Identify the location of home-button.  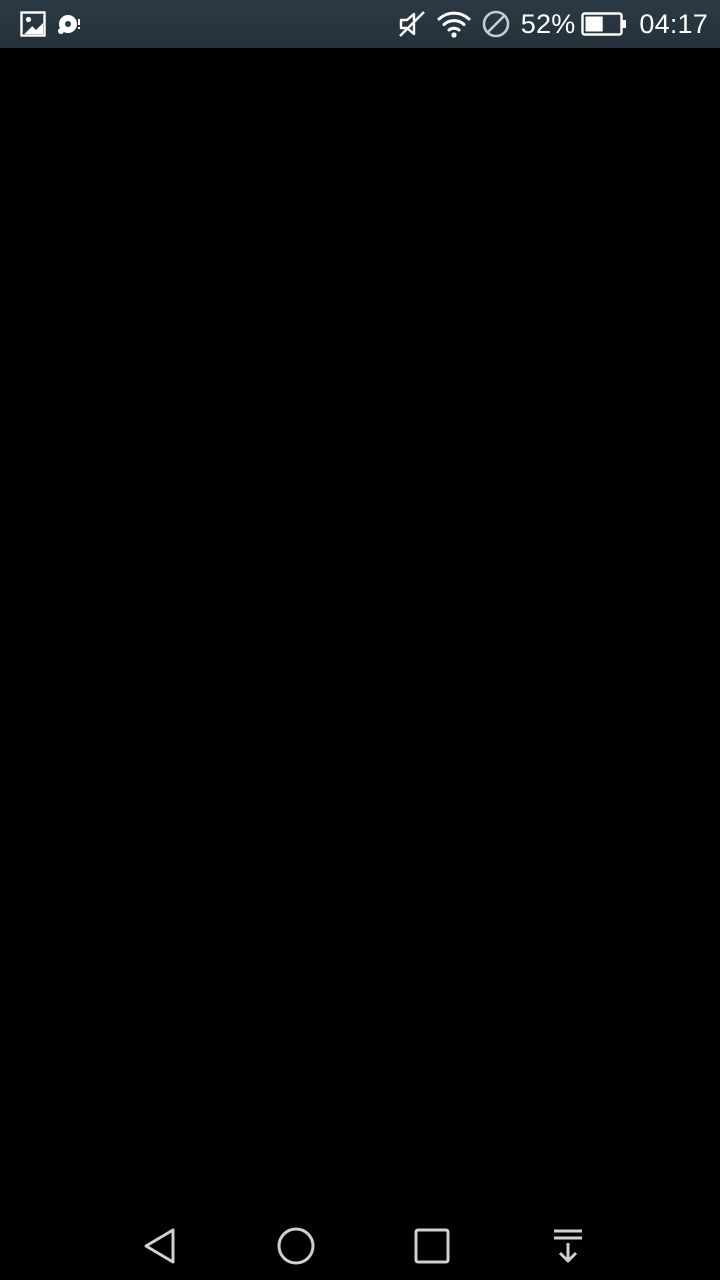
(296, 1246).